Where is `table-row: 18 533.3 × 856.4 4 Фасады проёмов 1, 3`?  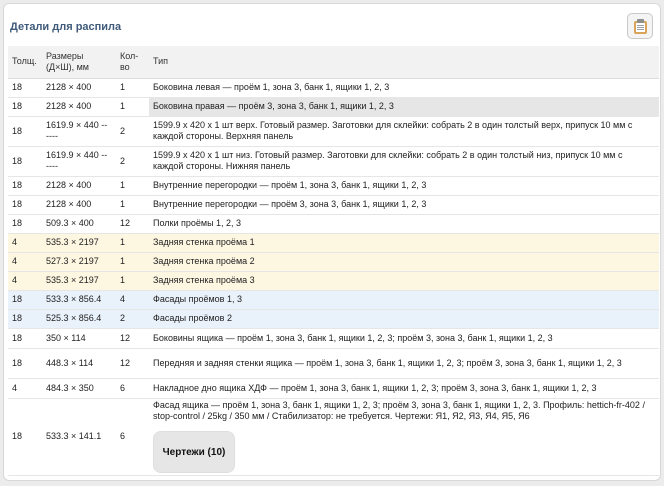 table-row: 18 533.3 × 856.4 4 Фасады проёмов 1, 3 is located at coordinates (333, 300).